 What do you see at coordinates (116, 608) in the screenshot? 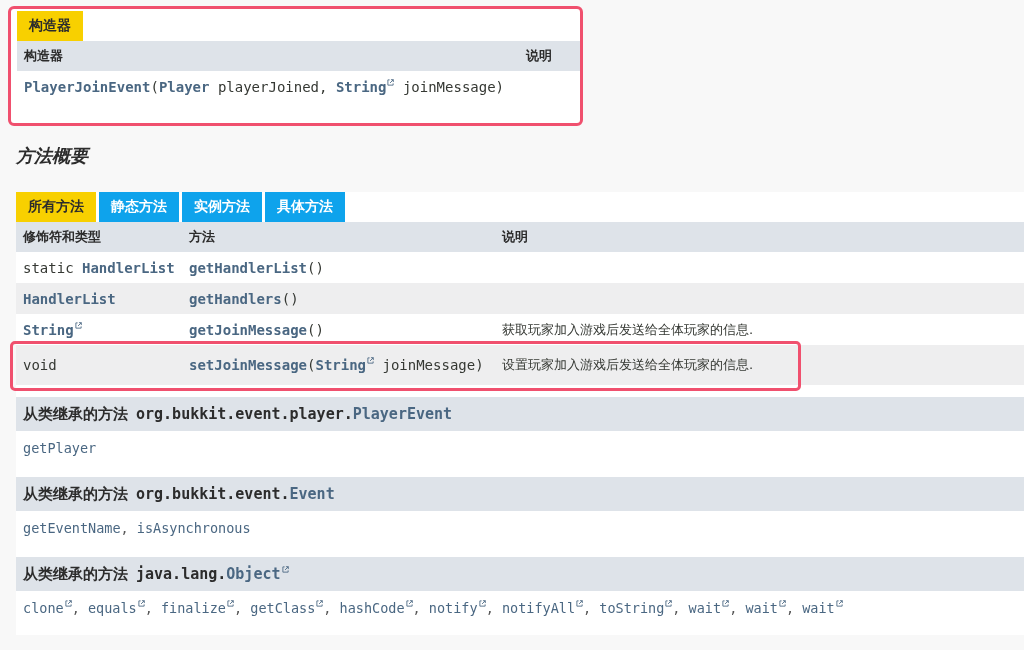
I see `method-link: equals` at bounding box center [116, 608].